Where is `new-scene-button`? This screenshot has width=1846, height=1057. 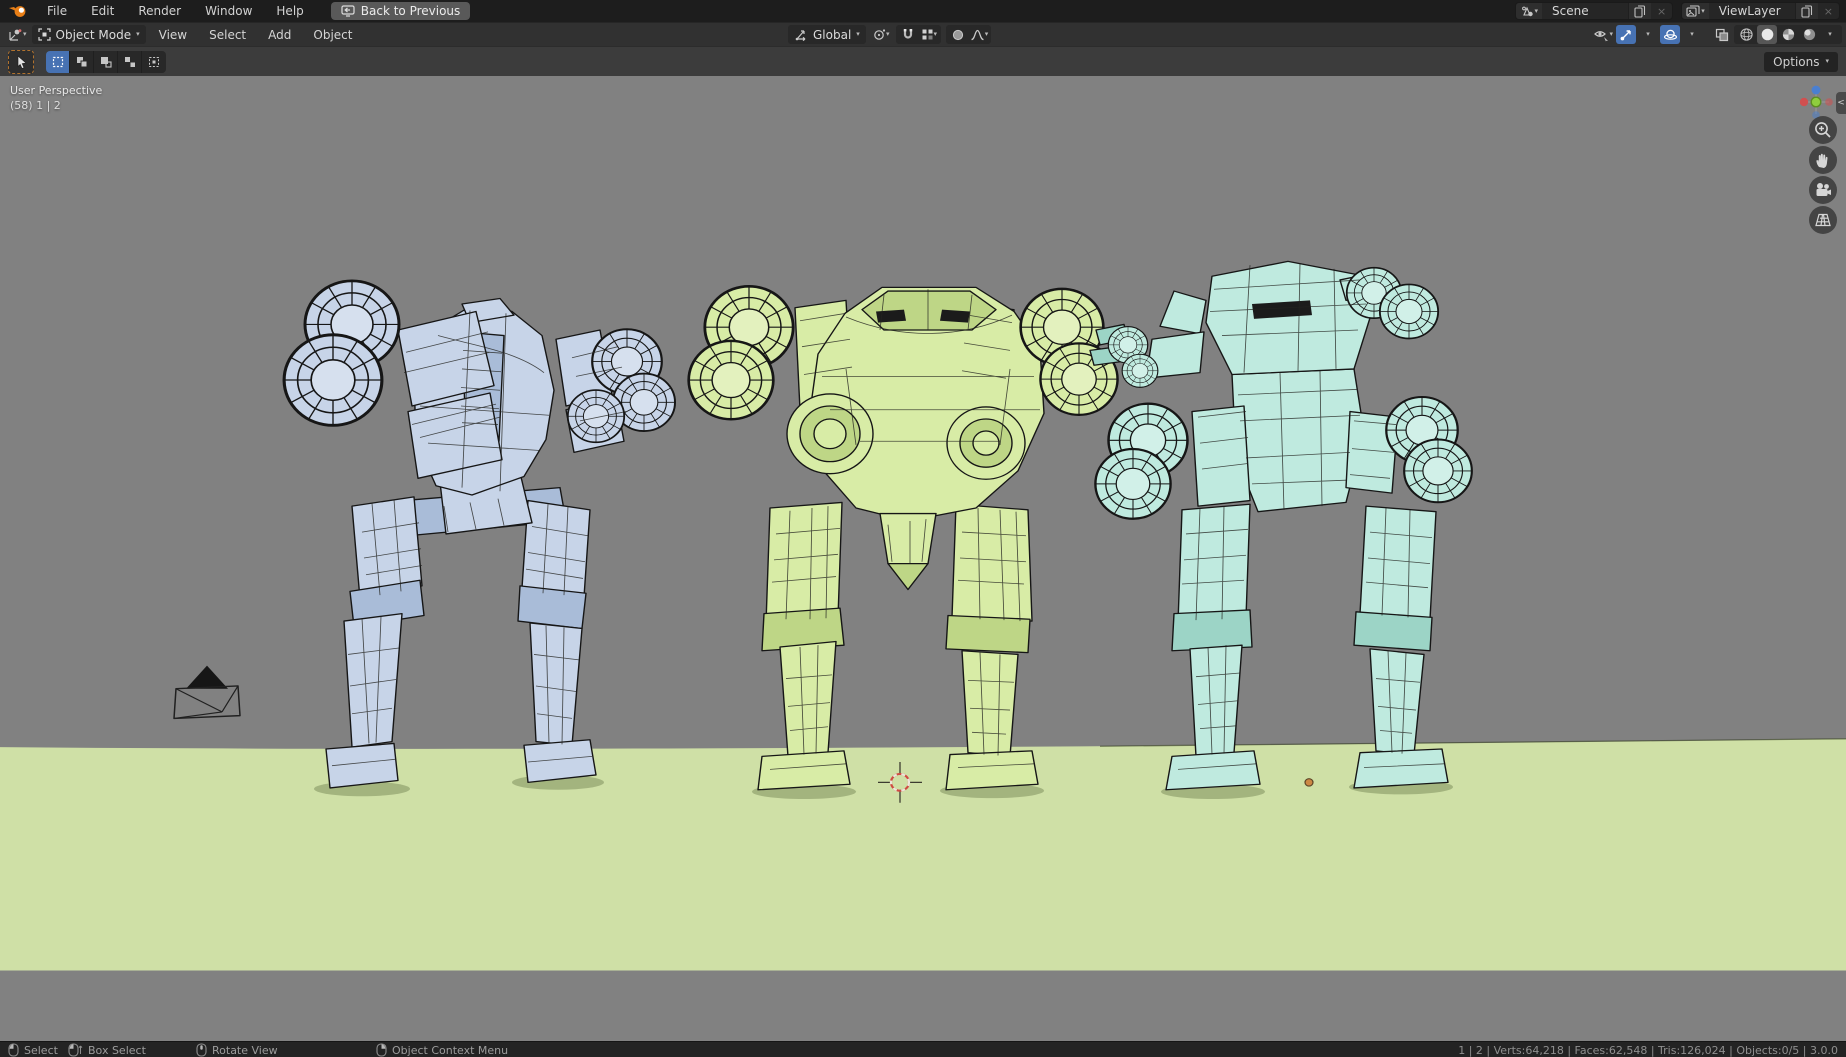 new-scene-button is located at coordinates (1640, 11).